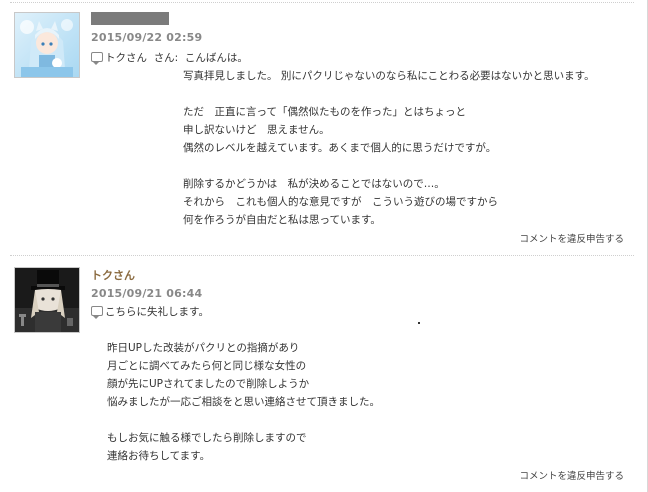  I want to click on comment-line: それから これも個人的な意見ですが こういう遊びの場ですから, so click(340, 202).